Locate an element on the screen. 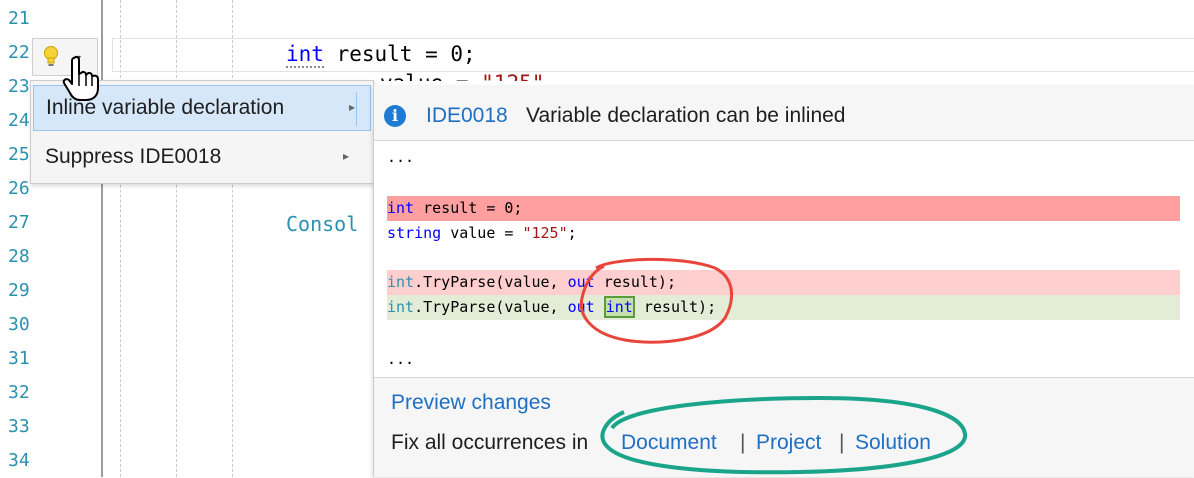  menu-item-suppress: Suppress IDE0018 ▸ is located at coordinates (202, 158).